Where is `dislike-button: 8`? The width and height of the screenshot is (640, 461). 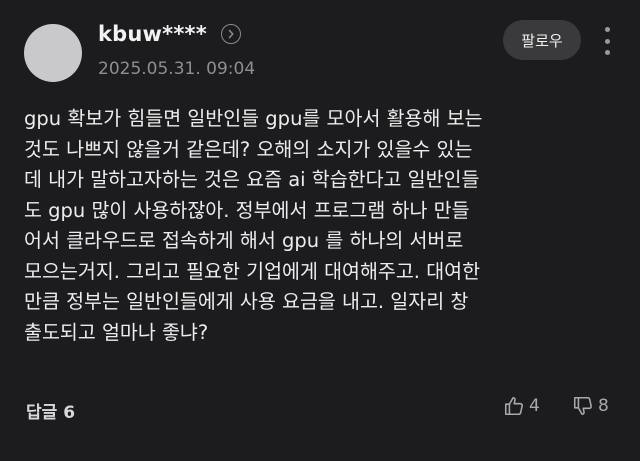 dislike-button: 8 is located at coordinates (590, 406).